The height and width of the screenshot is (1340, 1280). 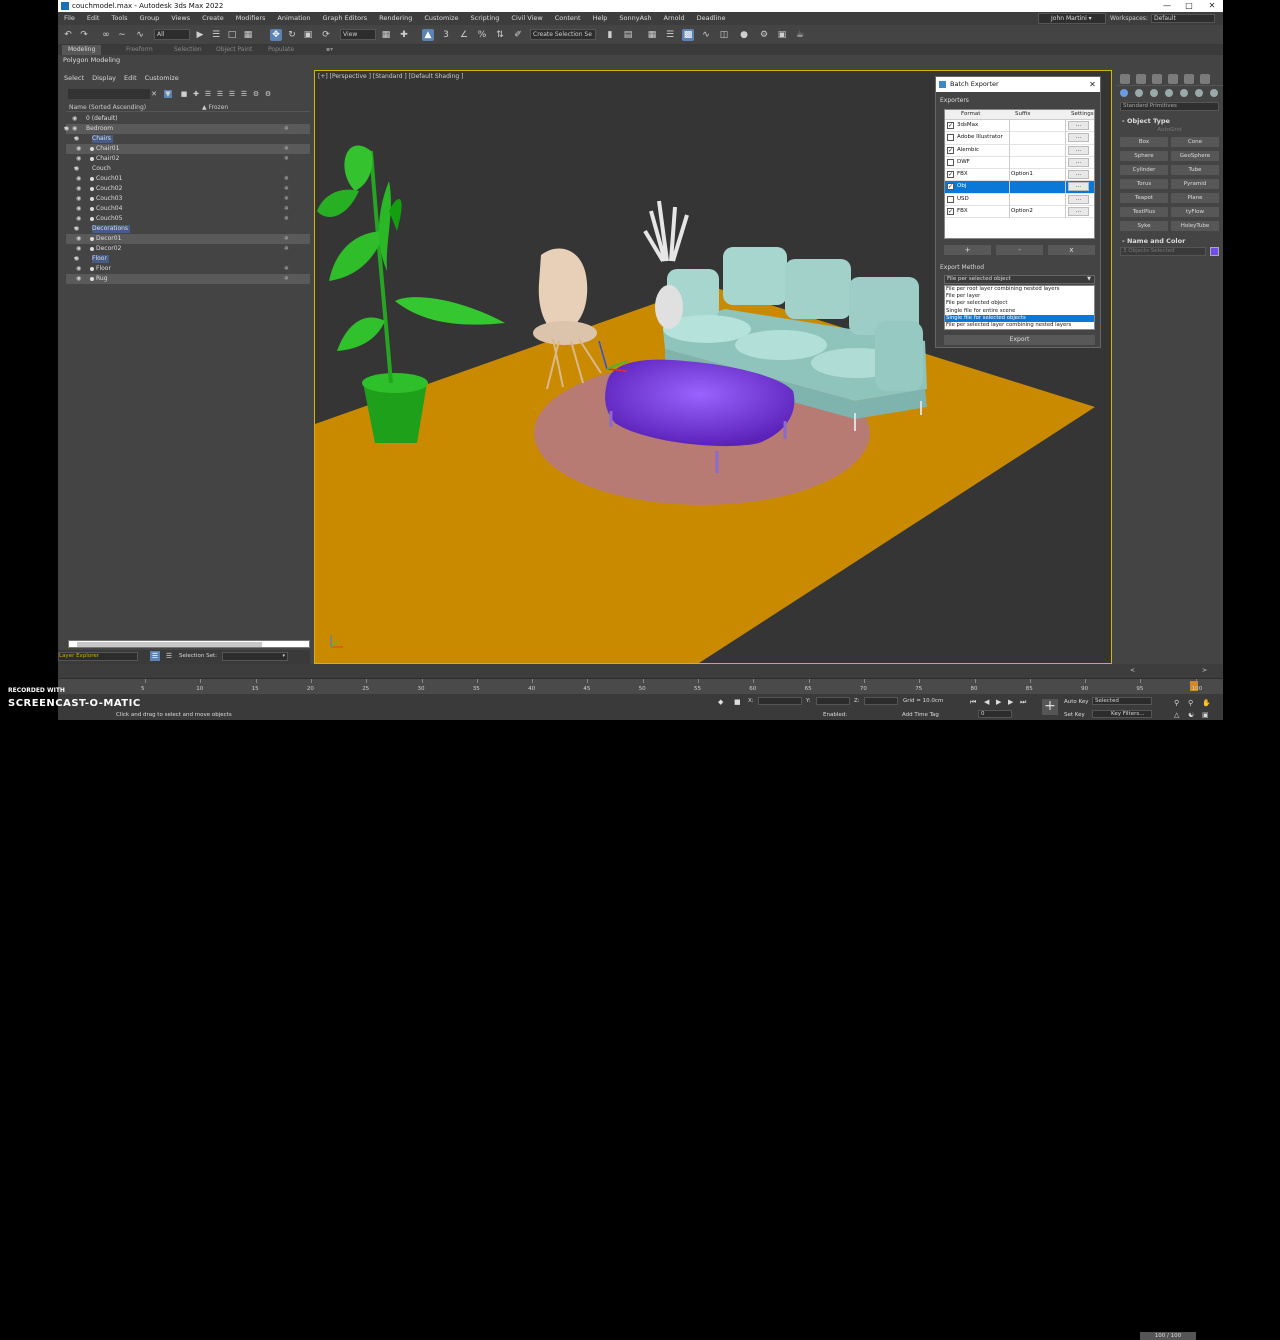 I want to click on object-type-rollout: - Object Type, so click(x=1170, y=121).